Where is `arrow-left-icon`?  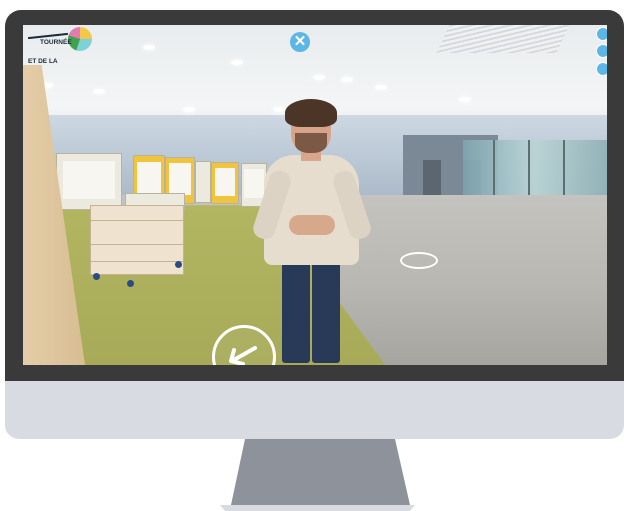 arrow-left-icon is located at coordinates (243, 355).